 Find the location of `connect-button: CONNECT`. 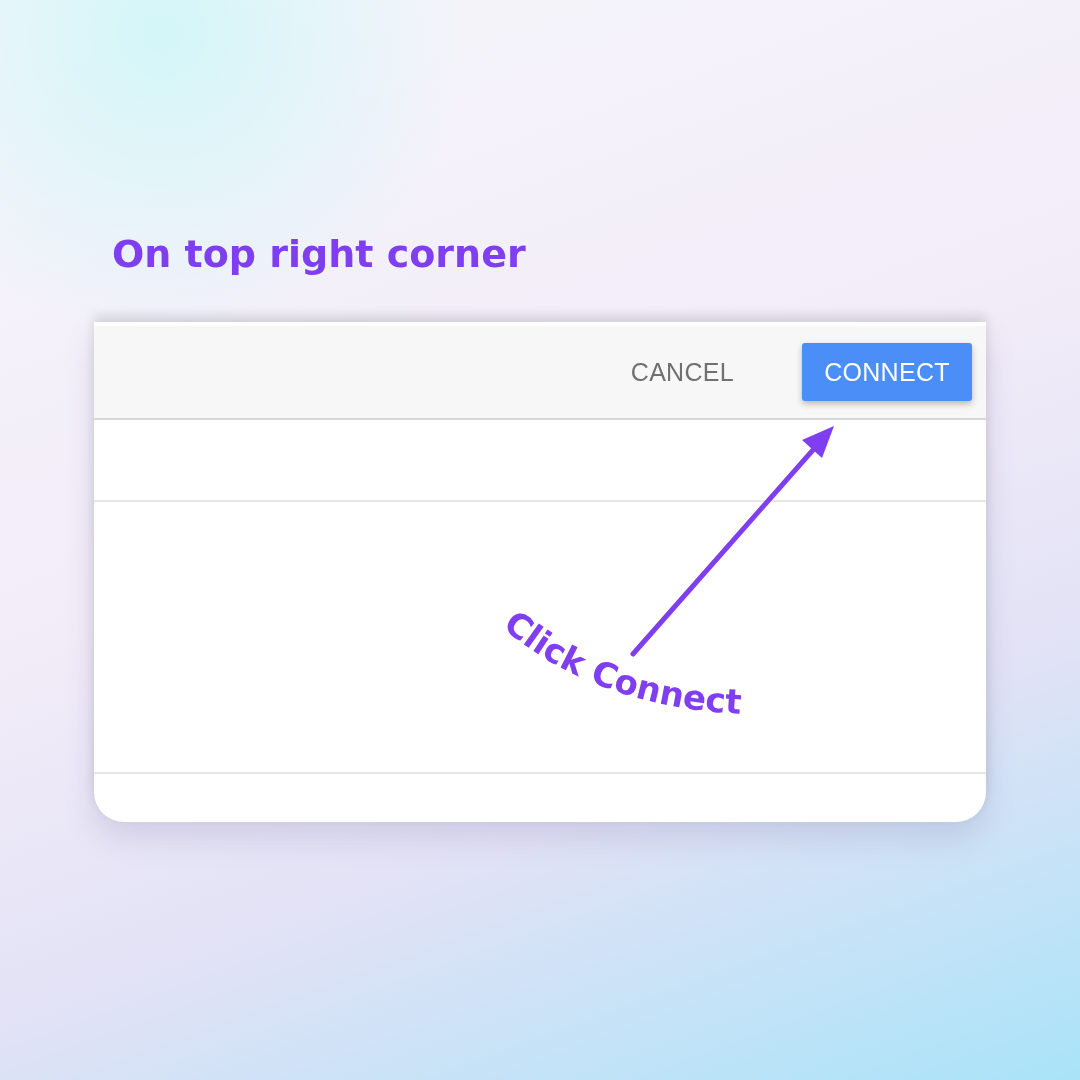

connect-button: CONNECT is located at coordinates (887, 372).